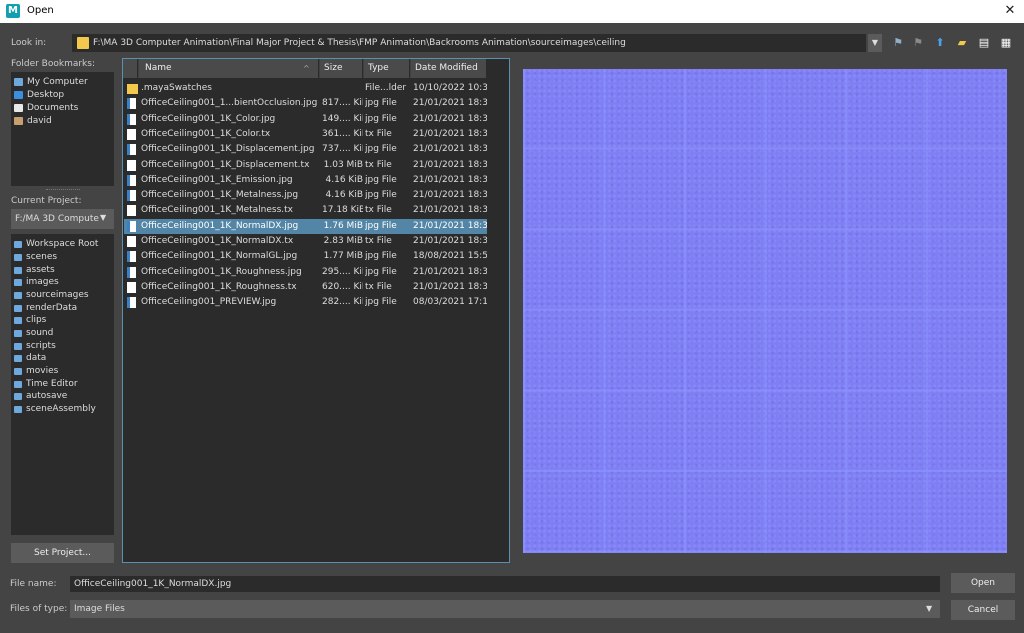 This screenshot has width=1024, height=633. What do you see at coordinates (62, 219) in the screenshot?
I see `current-project-combo: F:/MA 3D Computer Animation ▼` at bounding box center [62, 219].